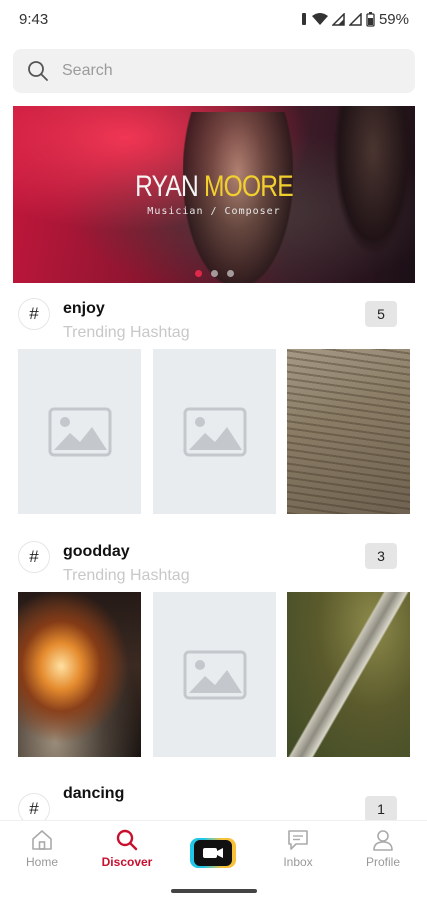 The height and width of the screenshot is (900, 427). I want to click on video-camera-icon, so click(213, 853).